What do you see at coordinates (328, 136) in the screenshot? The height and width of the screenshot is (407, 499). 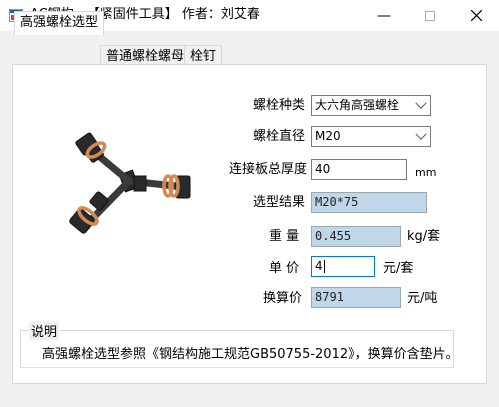 I see `diameter-value: M20` at bounding box center [328, 136].